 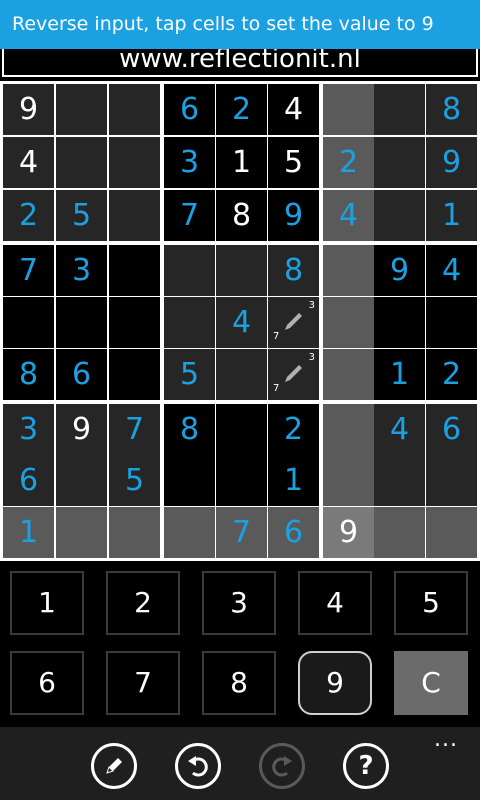 What do you see at coordinates (81, 532) in the screenshot?
I see `cell-r9-c2` at bounding box center [81, 532].